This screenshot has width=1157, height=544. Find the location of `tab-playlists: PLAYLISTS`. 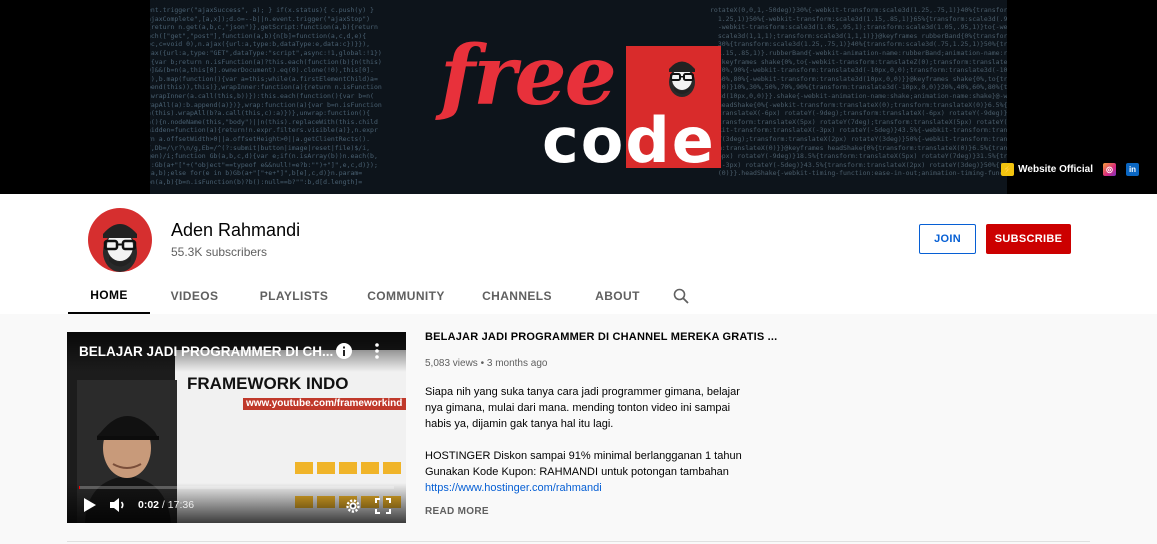

tab-playlists: PLAYLISTS is located at coordinates (294, 296).